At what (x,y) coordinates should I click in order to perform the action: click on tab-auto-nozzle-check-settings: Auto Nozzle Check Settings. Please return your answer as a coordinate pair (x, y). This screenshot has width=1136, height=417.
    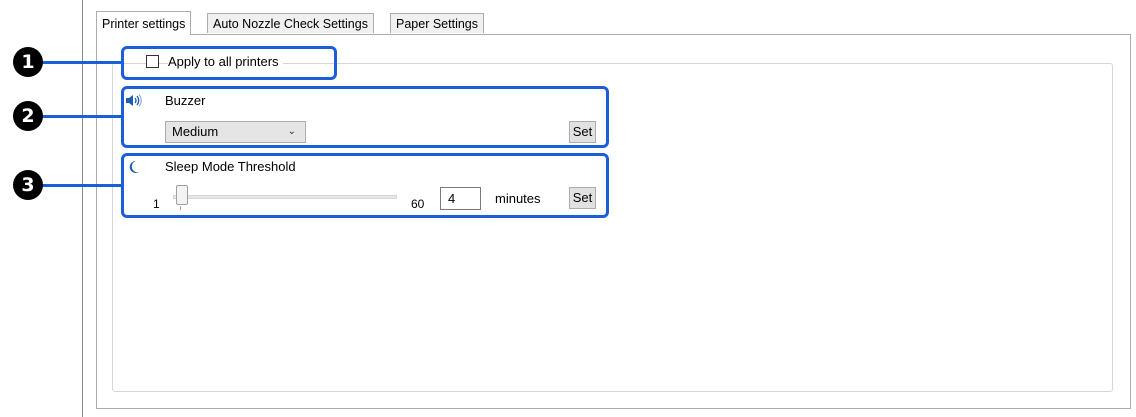
    Looking at the image, I should click on (290, 23).